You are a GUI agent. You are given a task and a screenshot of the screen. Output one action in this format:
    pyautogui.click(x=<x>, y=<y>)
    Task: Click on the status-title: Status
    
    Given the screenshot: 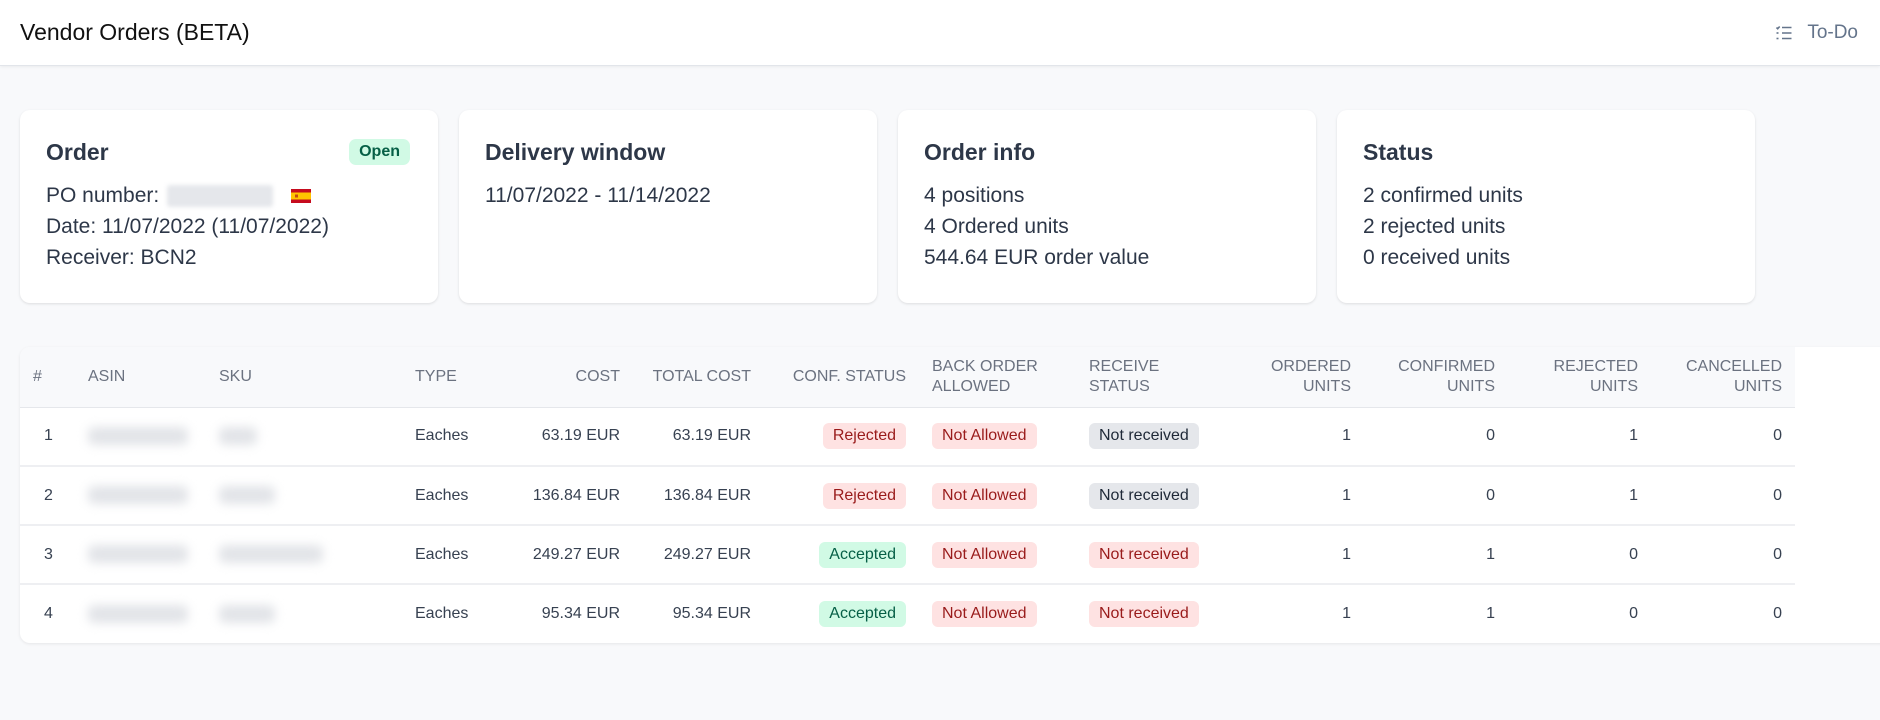 What is the action you would take?
    pyautogui.click(x=1398, y=152)
    